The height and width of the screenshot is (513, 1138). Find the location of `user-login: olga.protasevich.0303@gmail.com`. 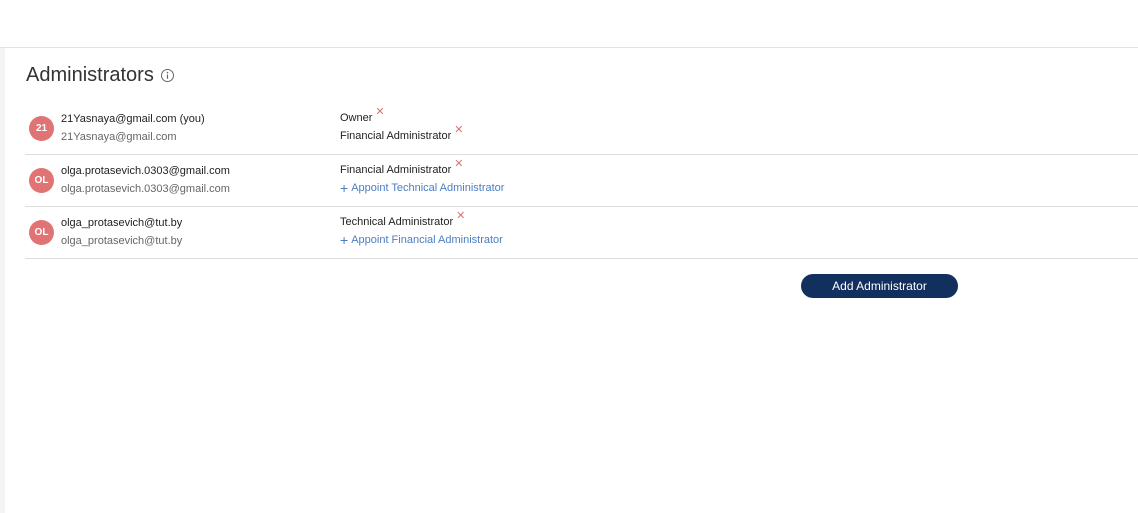

user-login: olga.protasevich.0303@gmail.com is located at coordinates (145, 189).